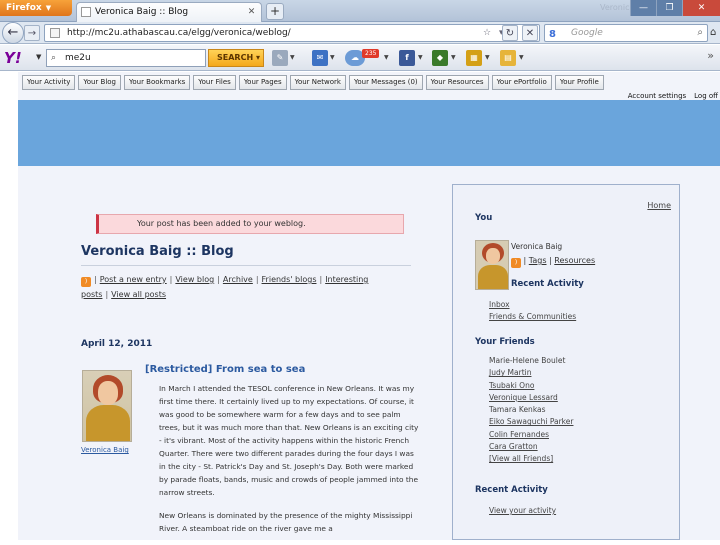 This screenshot has height=545, width=720. Describe the element at coordinates (531, 398) in the screenshot. I see `friend-link: Veronique Lessard` at that location.